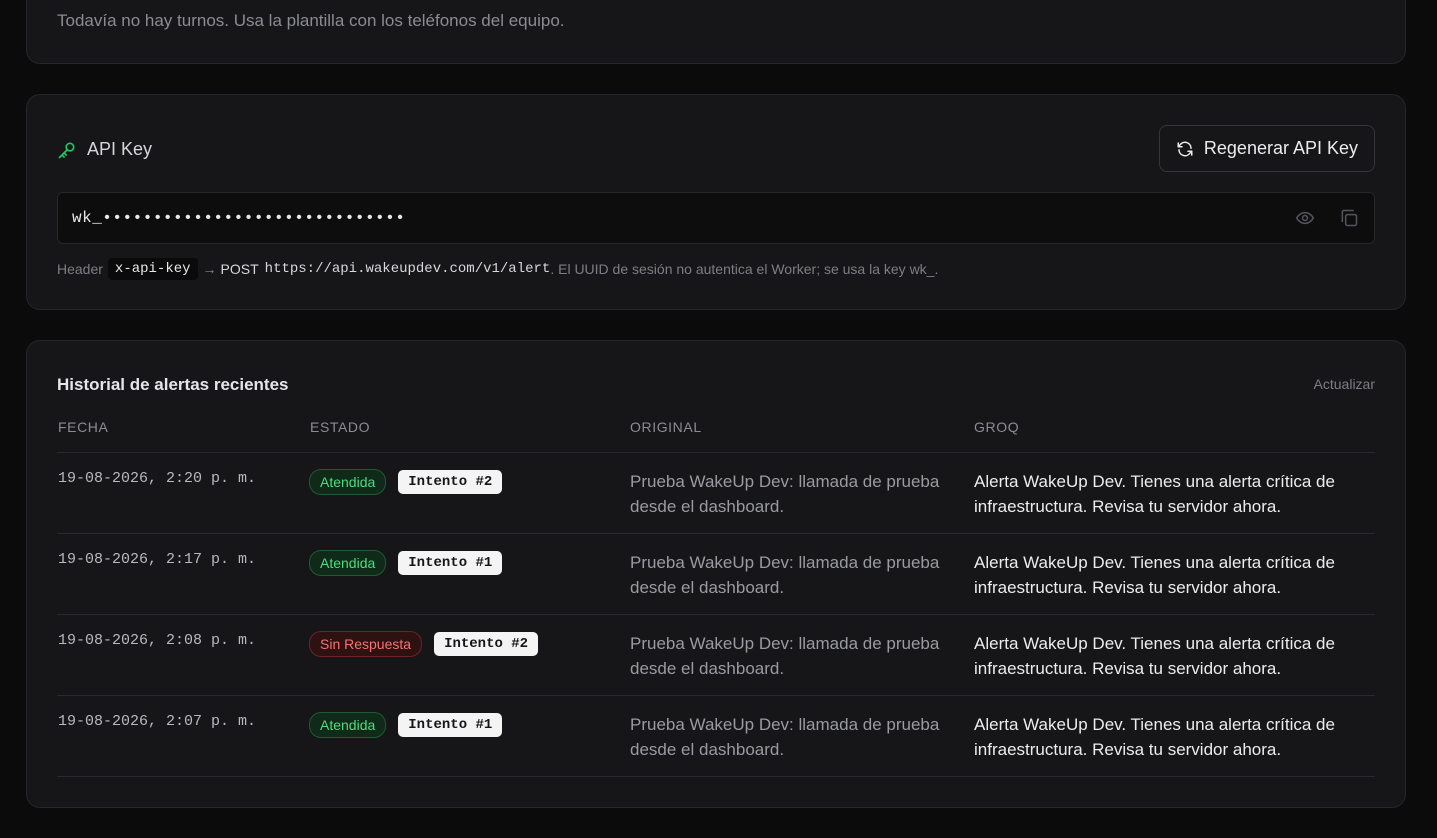 The image size is (1437, 838). What do you see at coordinates (152, 269) in the screenshot?
I see `header-name-chip: x-api-key` at bounding box center [152, 269].